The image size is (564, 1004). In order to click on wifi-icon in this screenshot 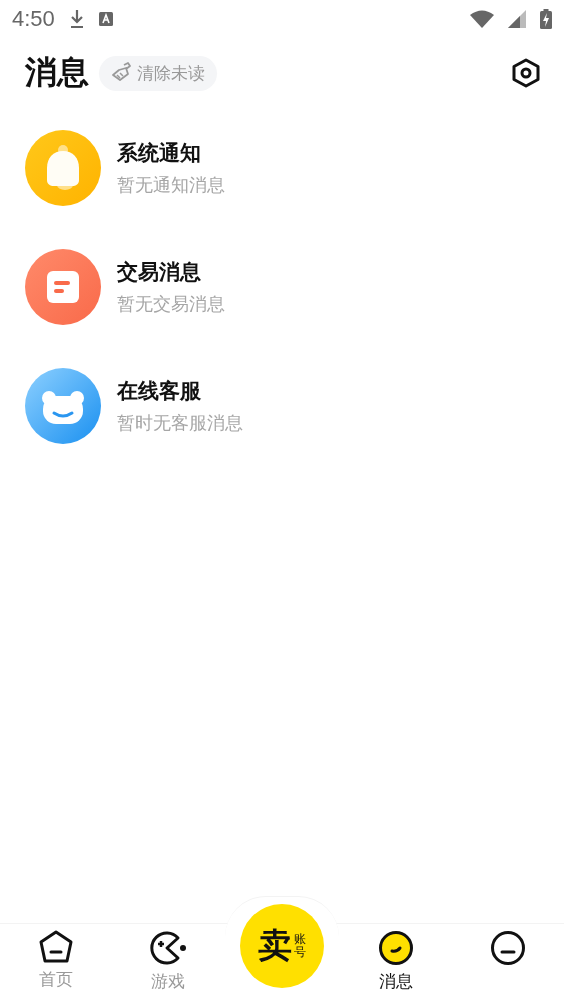, I will do `click(482, 19)`.